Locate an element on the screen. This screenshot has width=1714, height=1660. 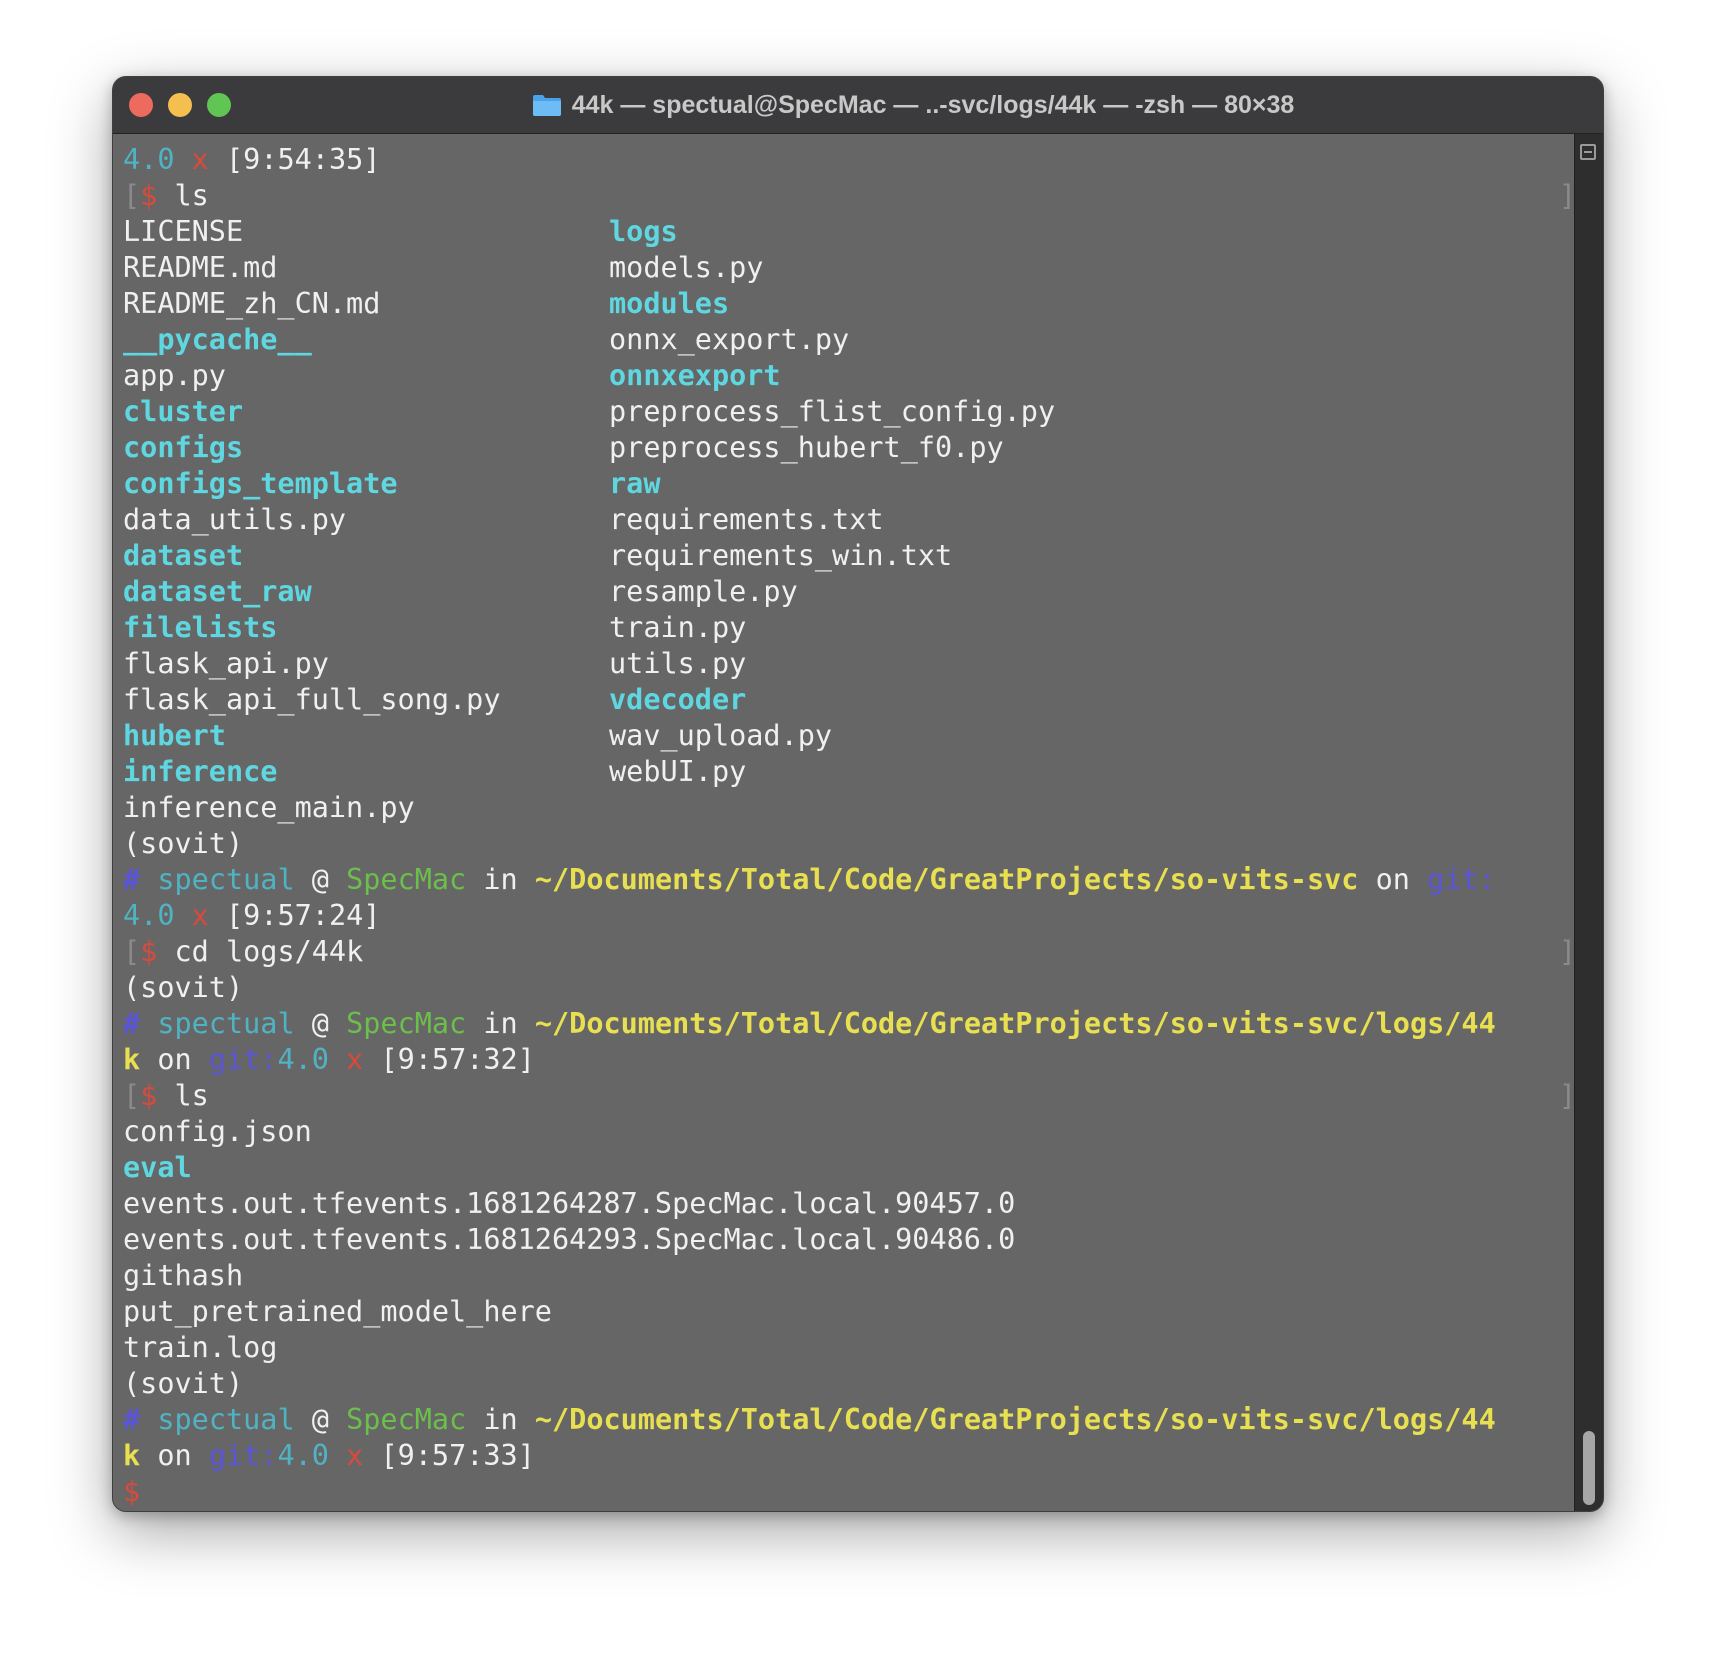
file-entry: README.md is located at coordinates (200, 267).